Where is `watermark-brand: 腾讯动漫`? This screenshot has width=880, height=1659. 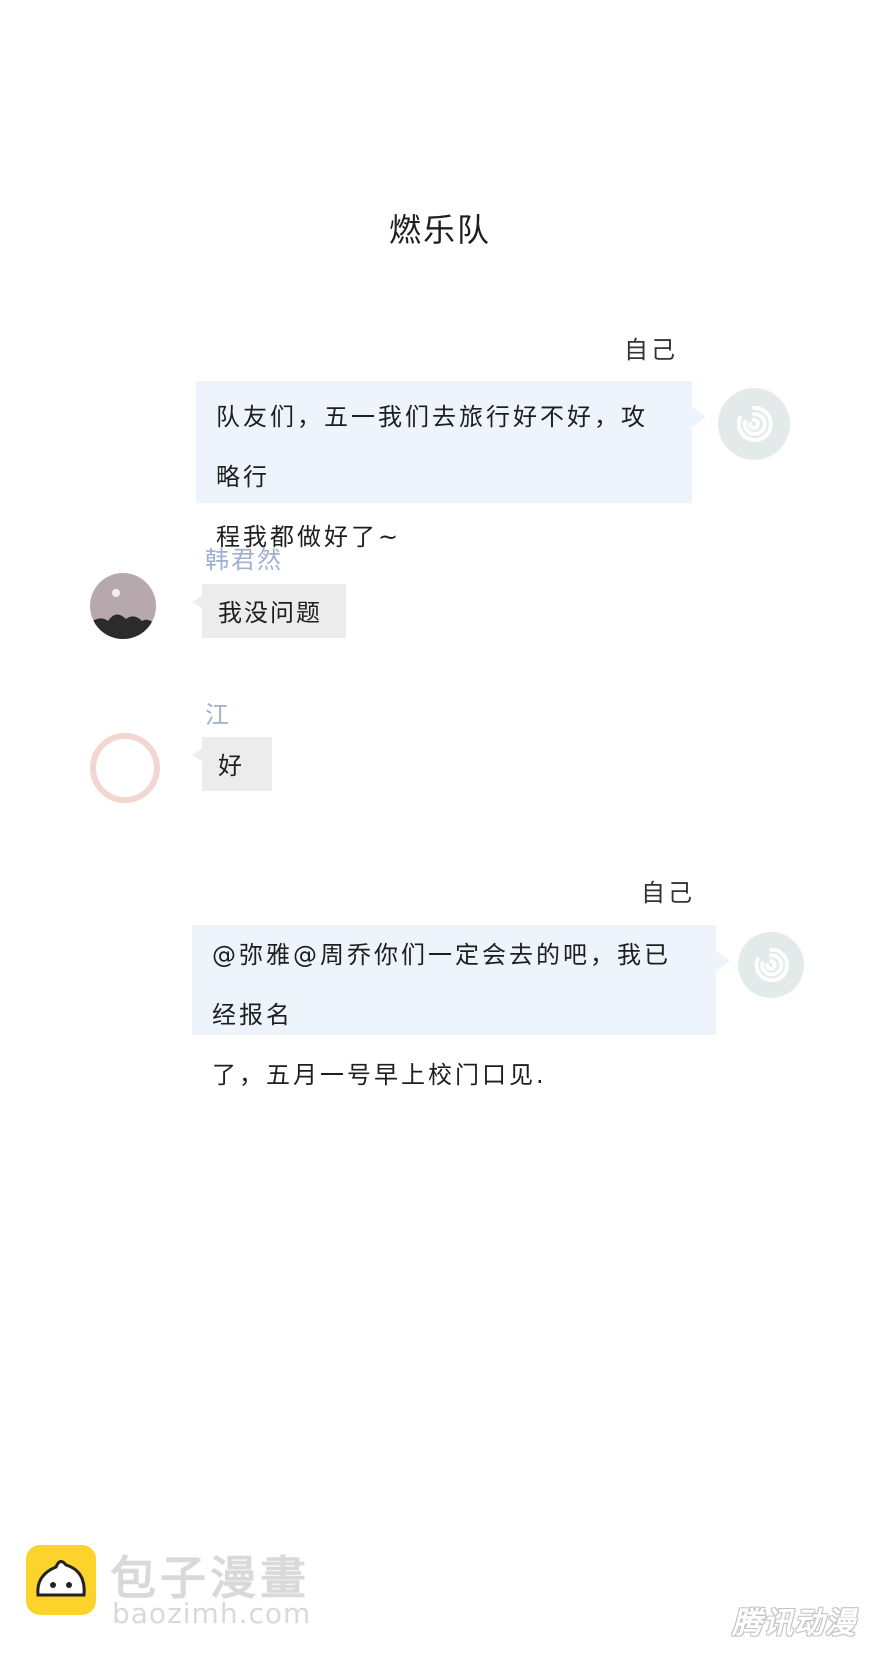 watermark-brand: 腾讯动漫 is located at coordinates (794, 1623).